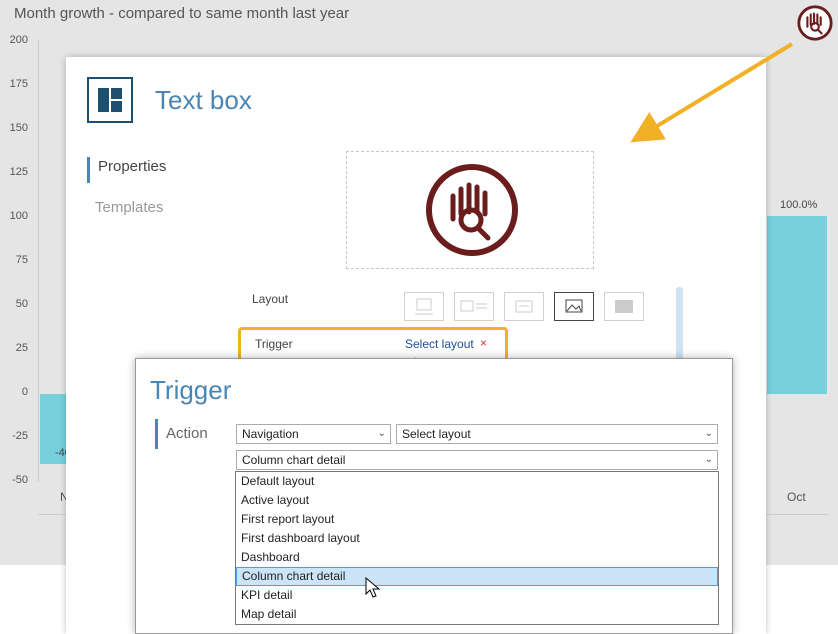 The height and width of the screenshot is (634, 838). I want to click on y-tick: 200, so click(18, 40).